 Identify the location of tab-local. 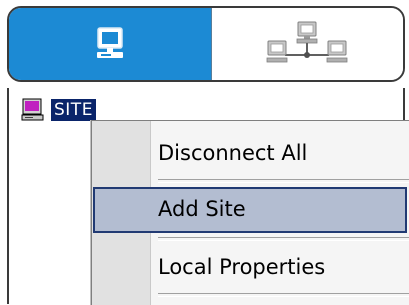
(110, 44).